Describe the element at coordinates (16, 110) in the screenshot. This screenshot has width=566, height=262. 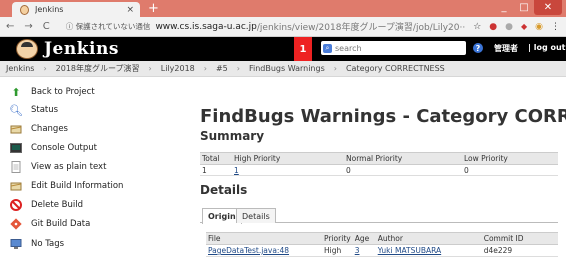
I see `magnifier-icon: 🔍︎` at that location.